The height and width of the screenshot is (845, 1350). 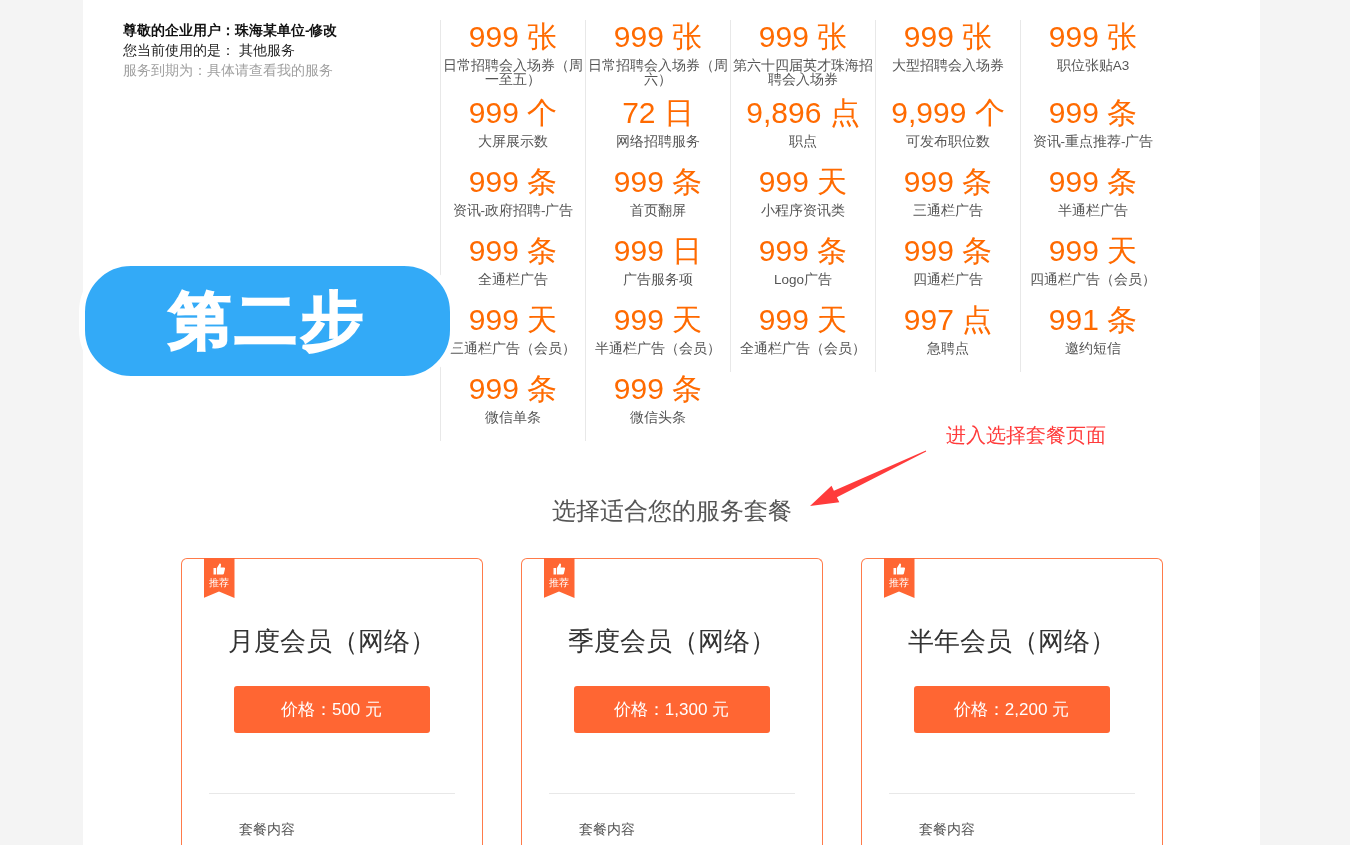 I want to click on quota-label: 首页翻屏, so click(x=658, y=211).